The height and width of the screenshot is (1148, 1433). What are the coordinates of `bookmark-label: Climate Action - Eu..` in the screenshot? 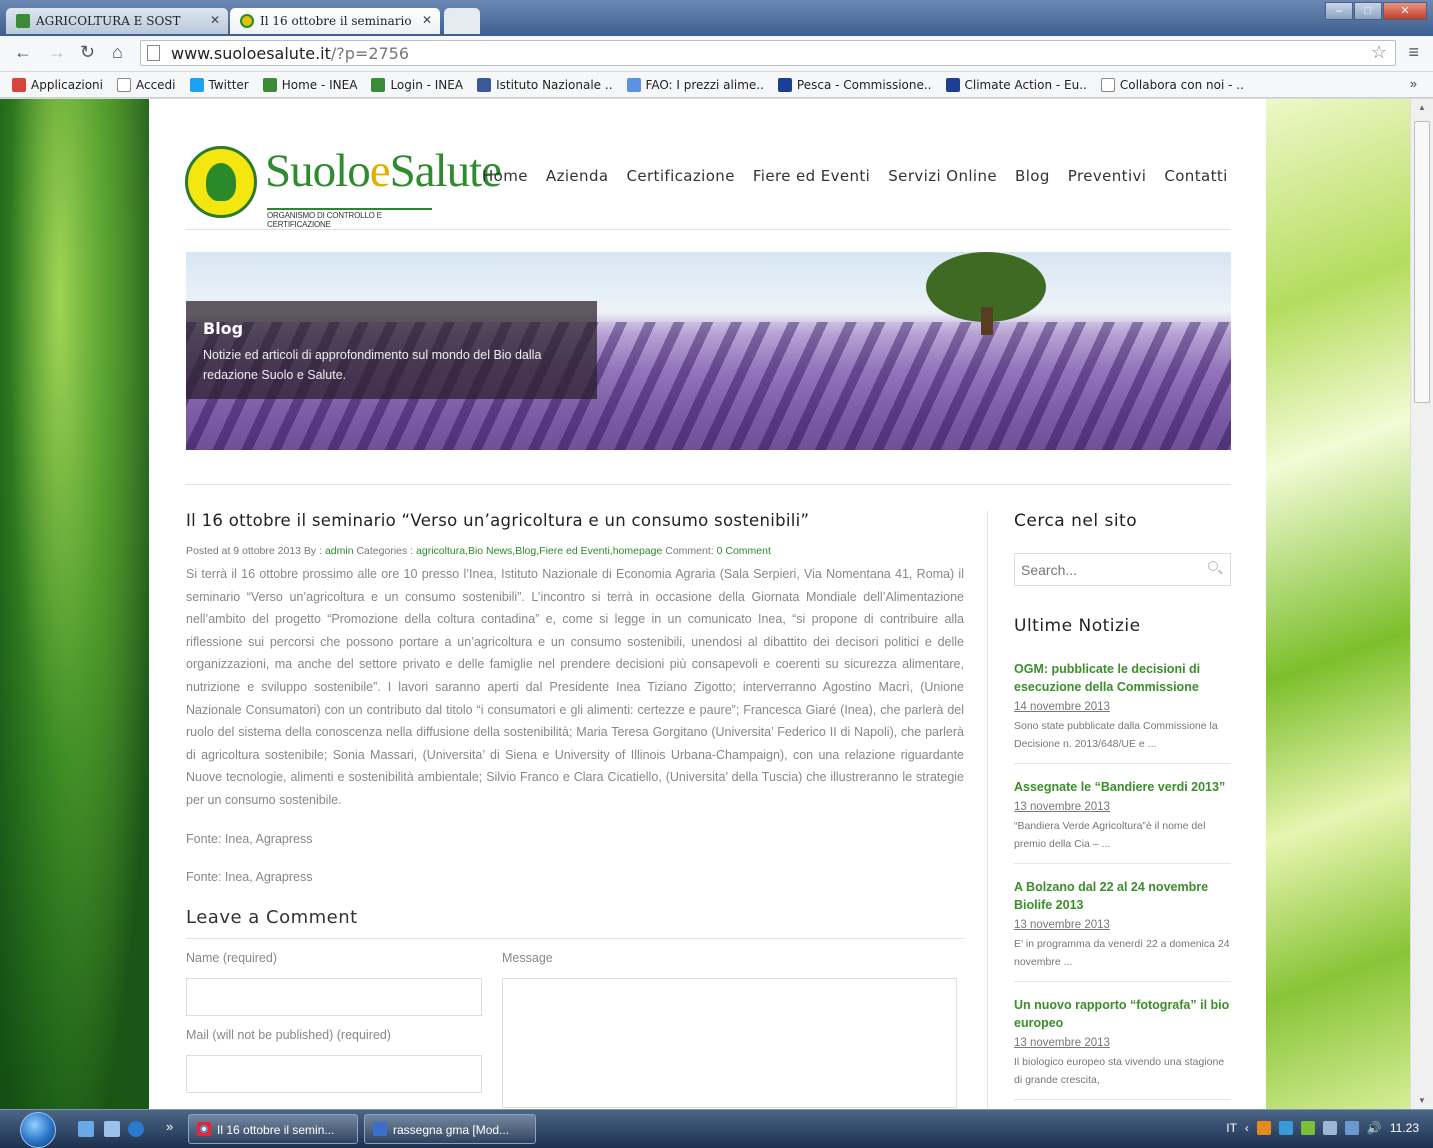 It's located at (1025, 84).